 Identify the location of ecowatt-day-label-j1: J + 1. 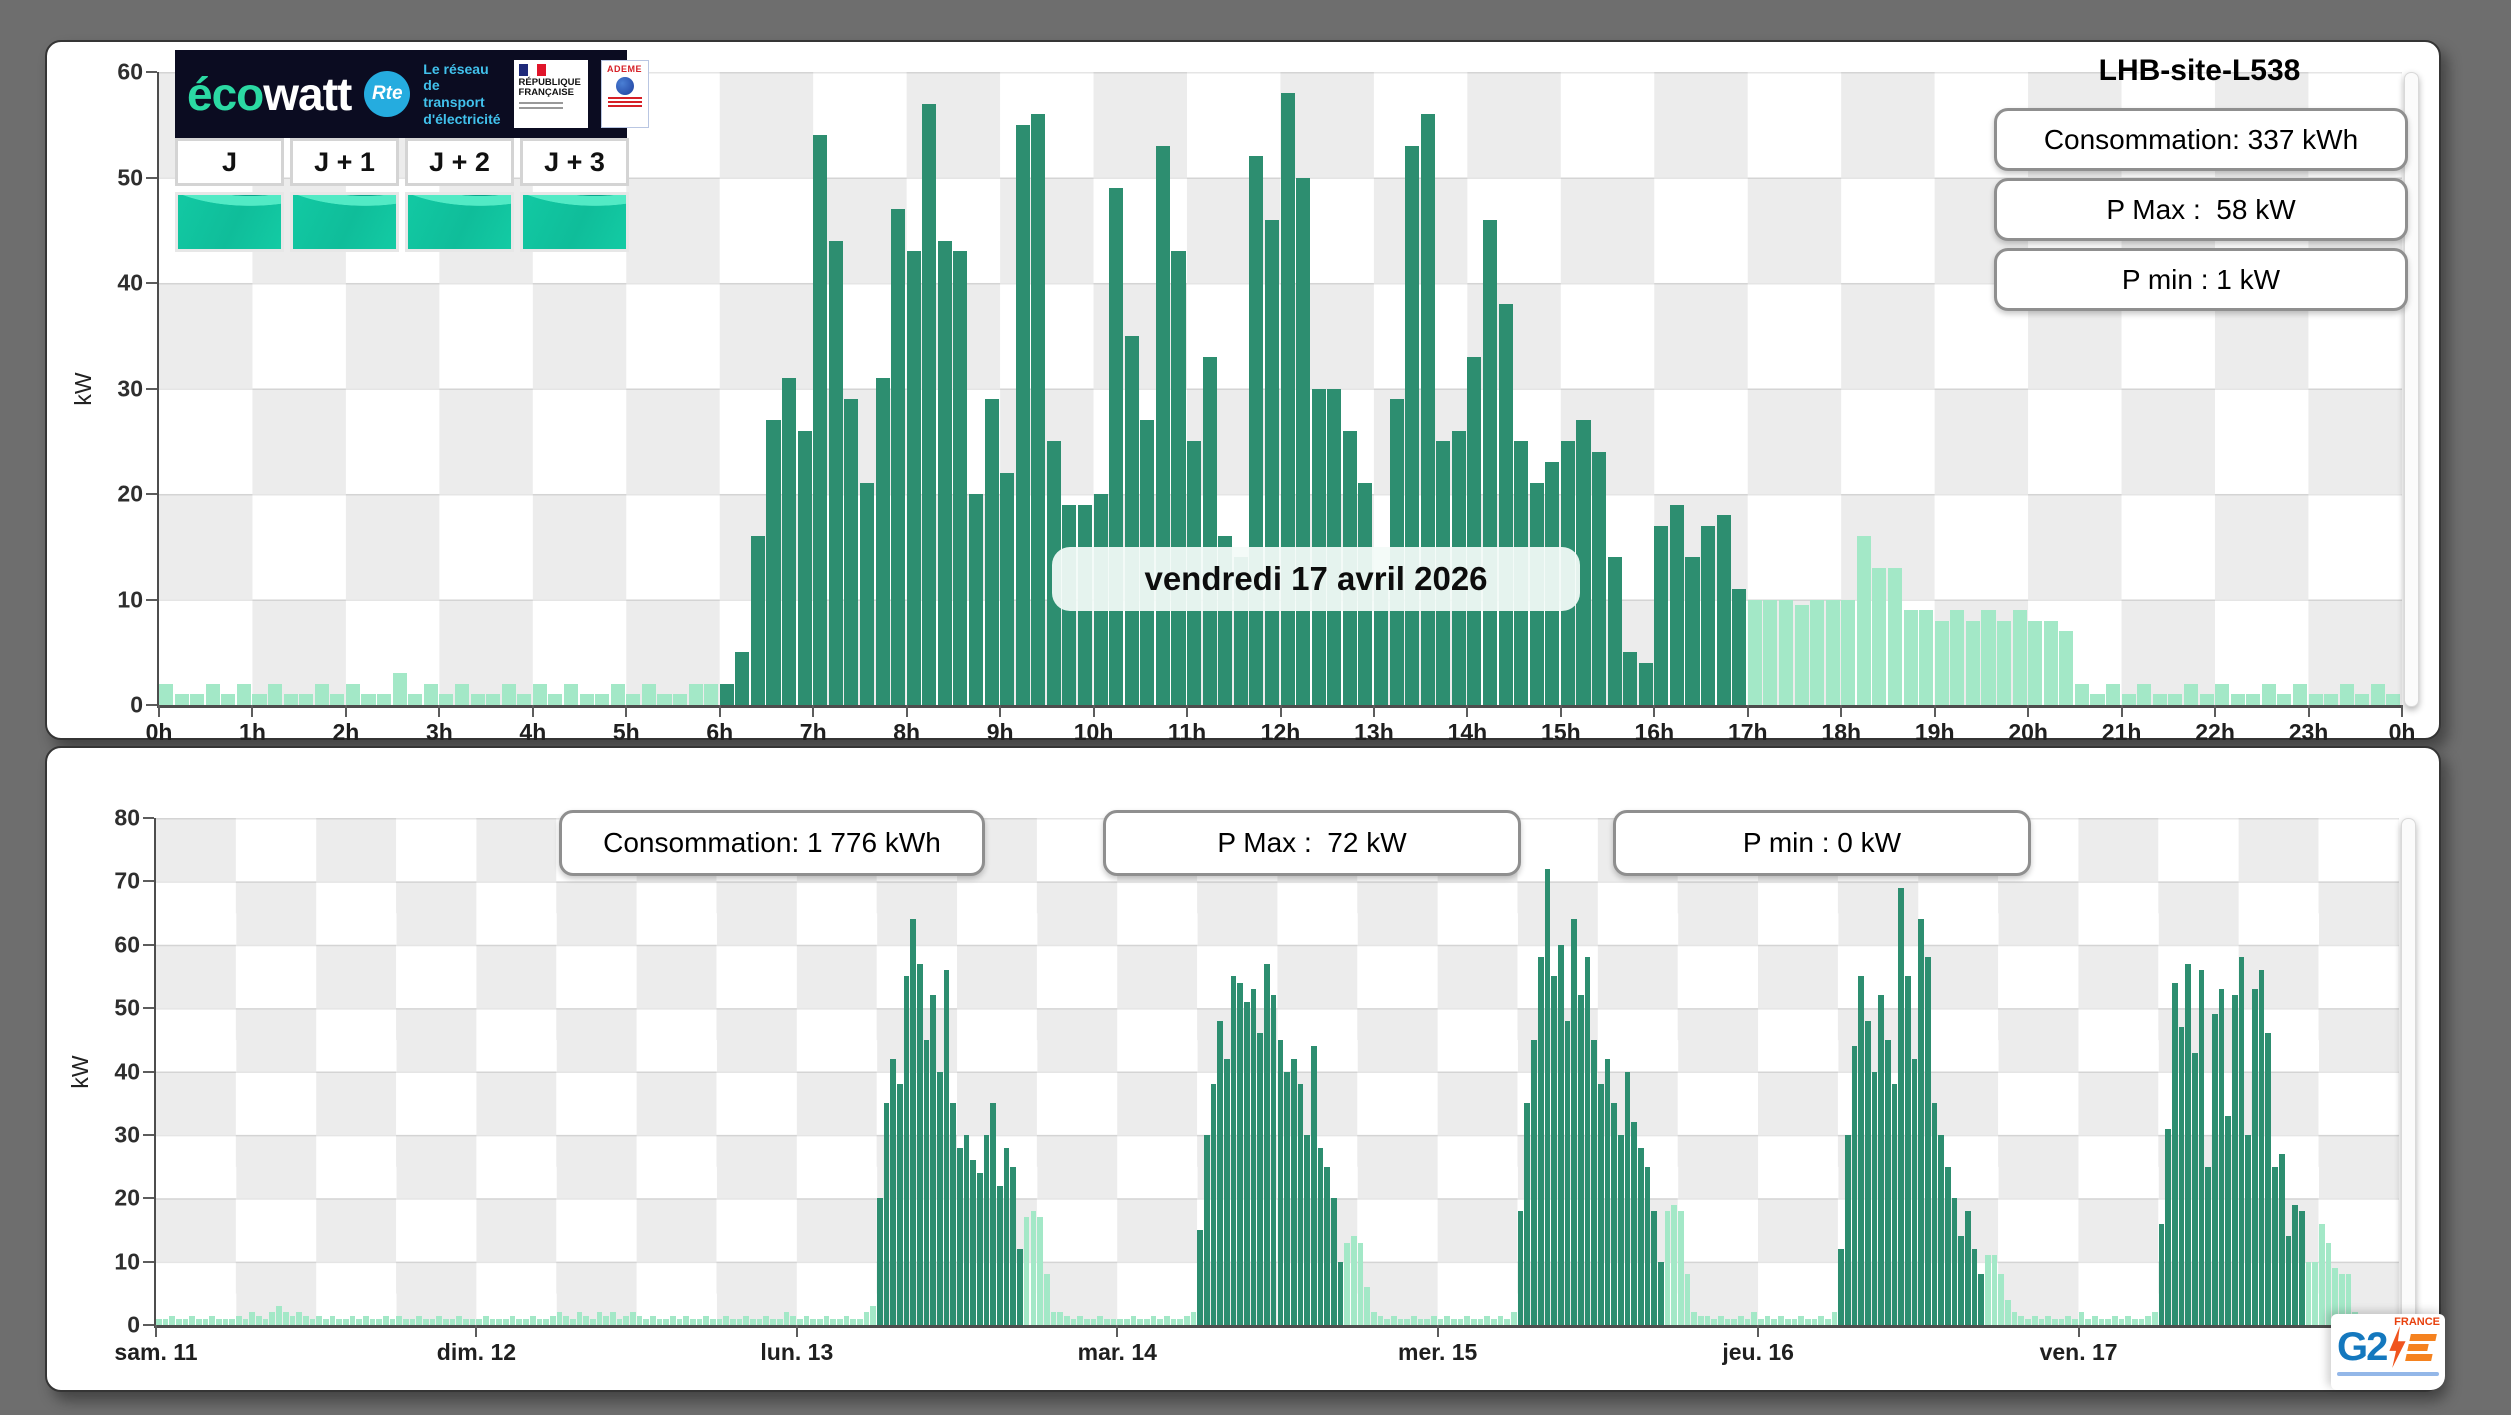
(344, 162).